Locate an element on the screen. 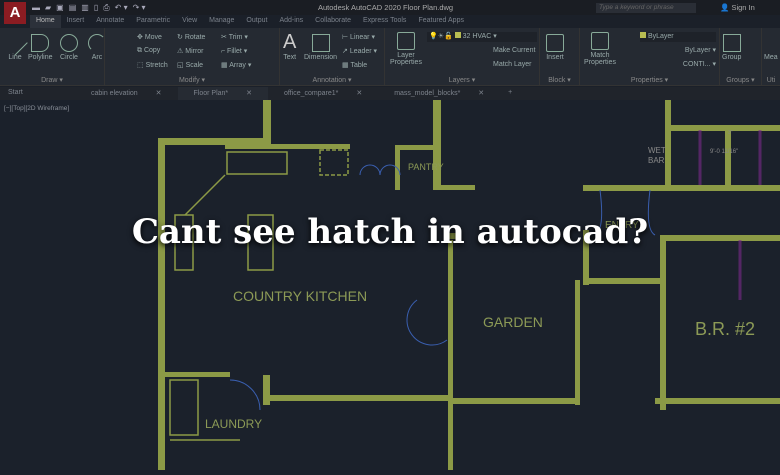 This screenshot has width=780, height=475. trim-button: ✂ Trim ▾ is located at coordinates (234, 37).